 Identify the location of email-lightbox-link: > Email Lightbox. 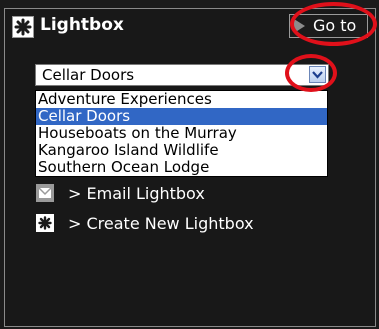
(120, 193).